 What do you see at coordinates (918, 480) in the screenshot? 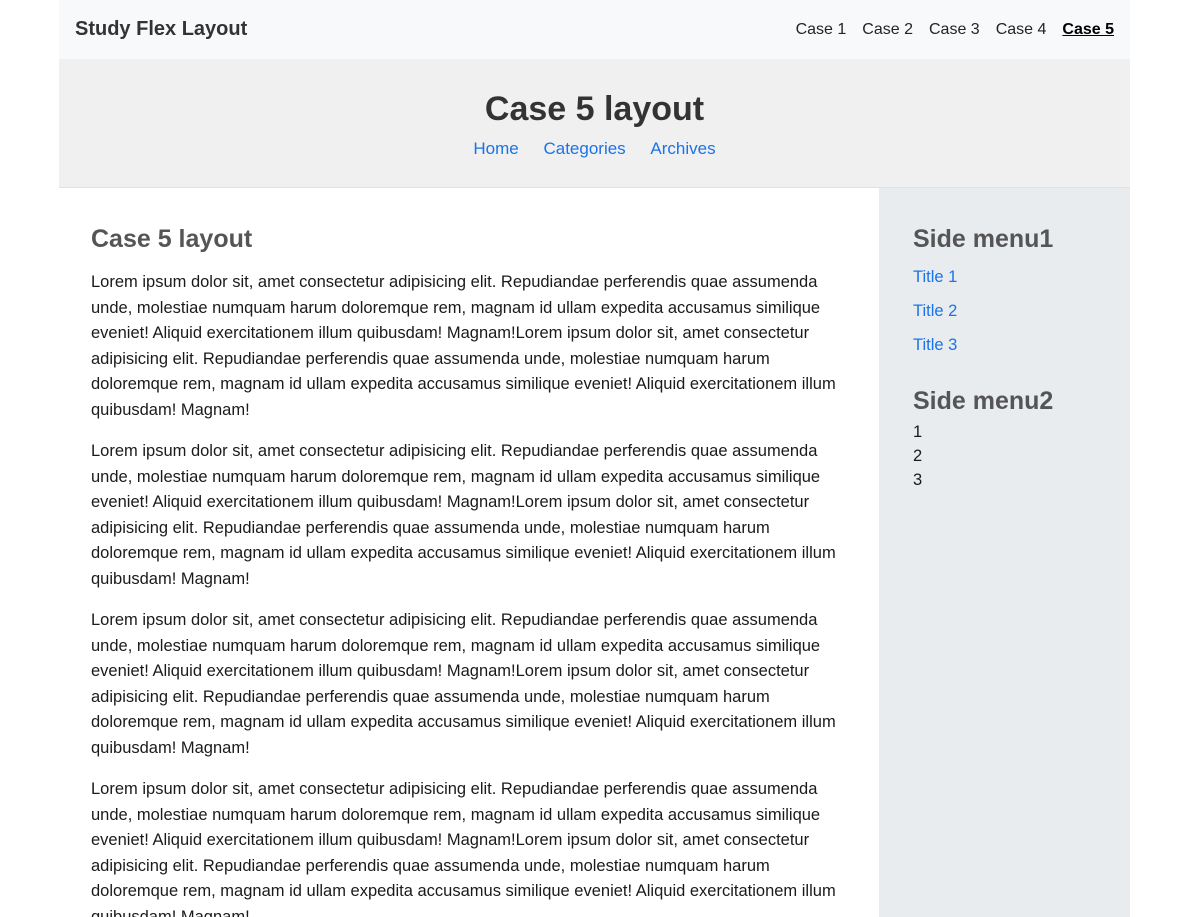
I see `list-item: 3` at bounding box center [918, 480].